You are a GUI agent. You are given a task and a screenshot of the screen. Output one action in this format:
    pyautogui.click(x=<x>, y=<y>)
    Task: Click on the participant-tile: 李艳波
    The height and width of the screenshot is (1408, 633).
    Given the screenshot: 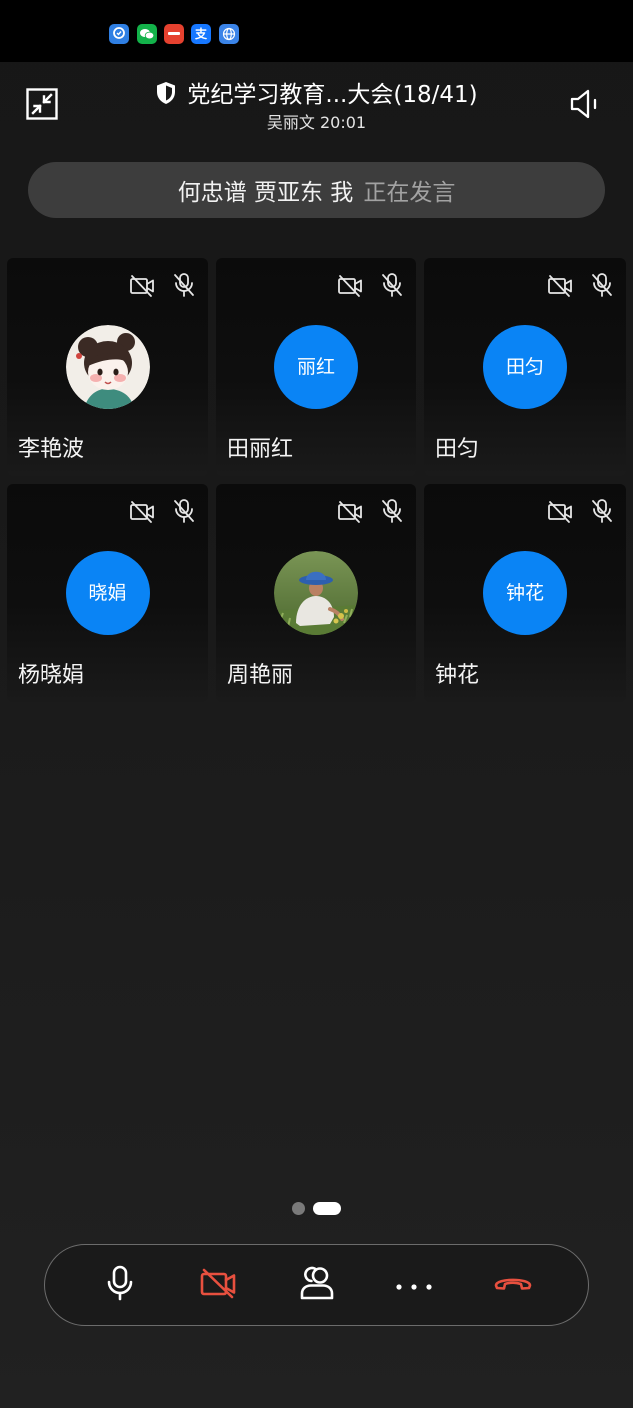 What is the action you would take?
    pyautogui.click(x=107, y=367)
    